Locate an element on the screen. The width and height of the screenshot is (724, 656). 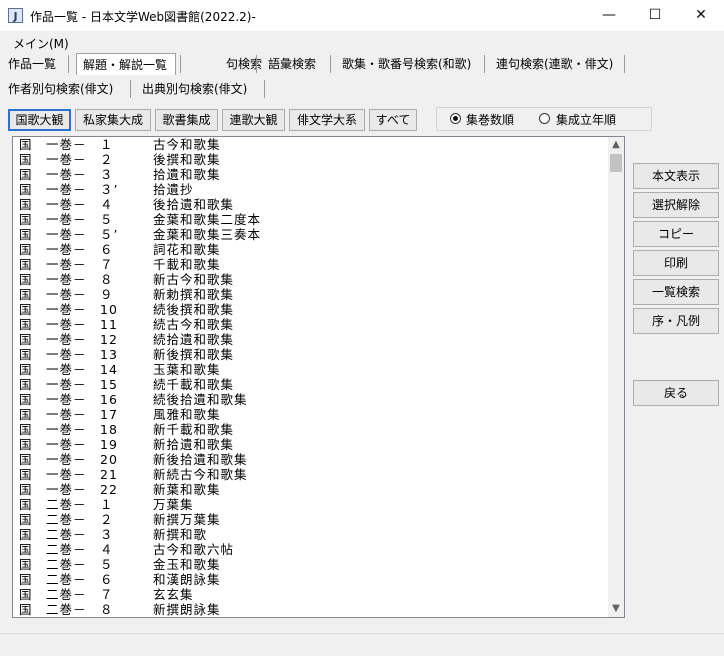
list-item: 国 一巻－ 20 新後拾遺和歌集 is located at coordinates (310, 459).